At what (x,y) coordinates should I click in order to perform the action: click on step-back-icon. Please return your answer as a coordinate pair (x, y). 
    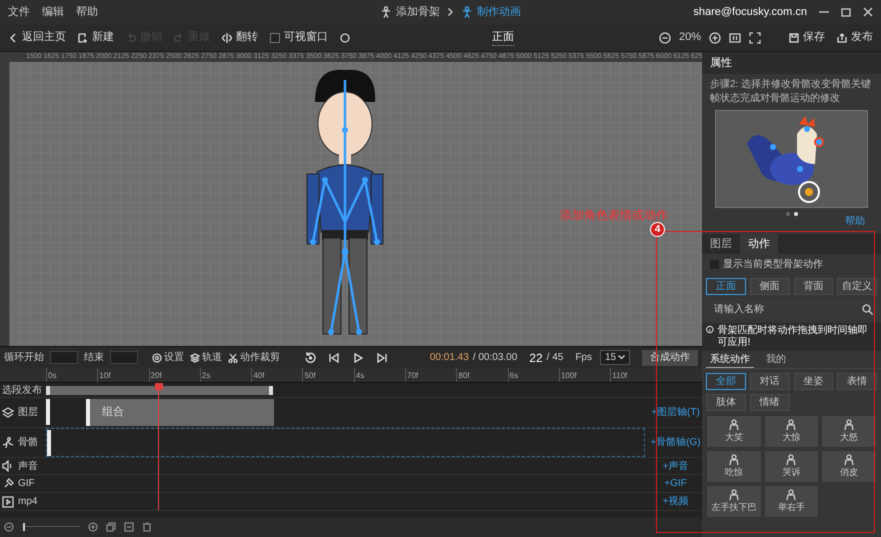
    Looking at the image, I should click on (334, 358).